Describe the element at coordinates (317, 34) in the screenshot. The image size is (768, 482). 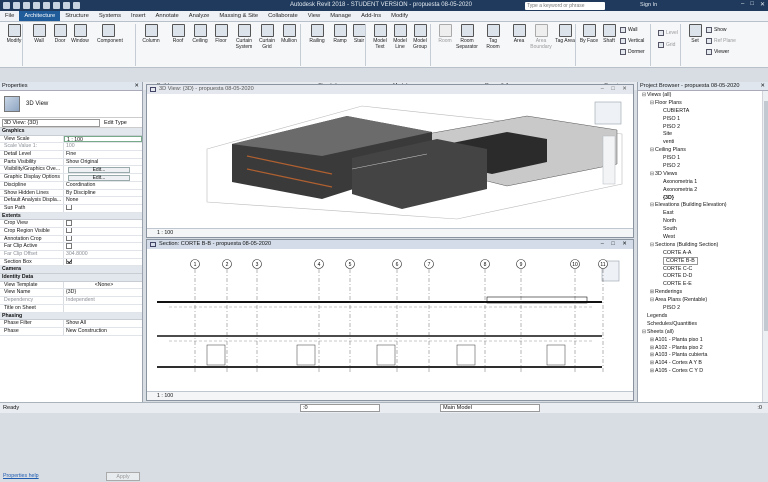
I see `railing-button: Railing` at that location.